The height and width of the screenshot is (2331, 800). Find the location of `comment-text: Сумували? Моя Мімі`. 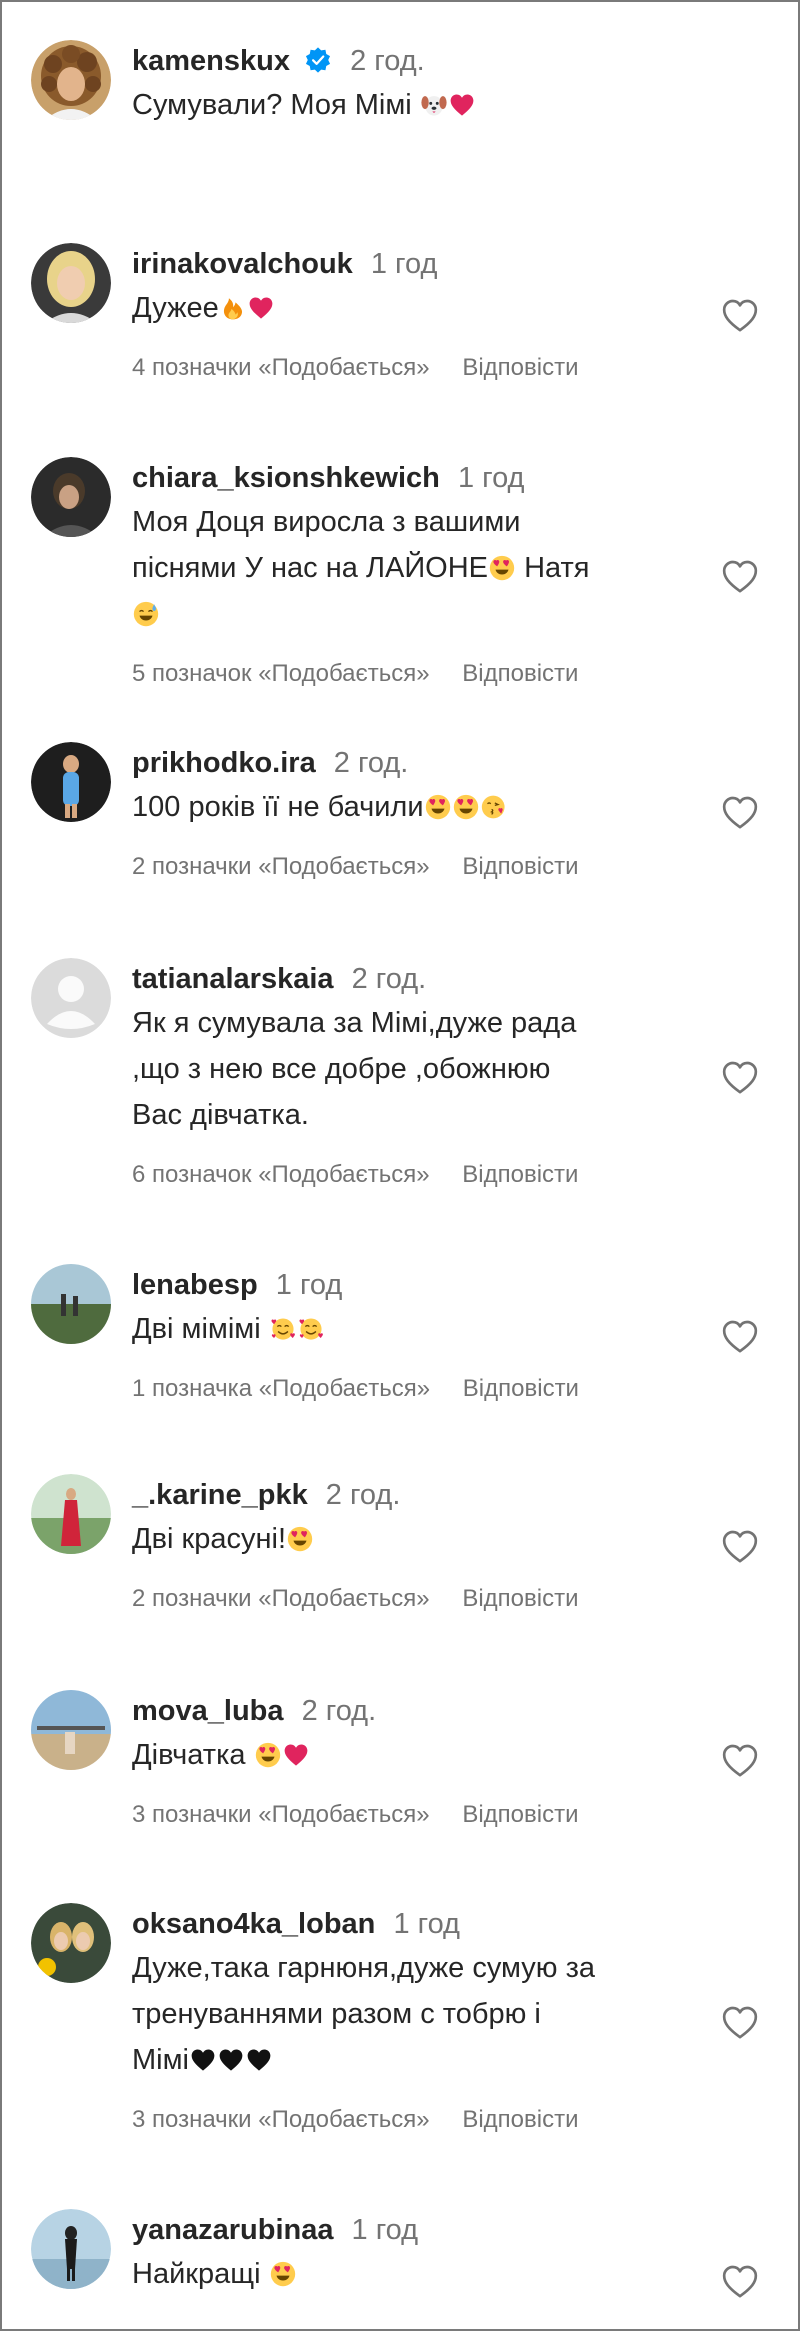

comment-text: Сумували? Моя Мімі is located at coordinates (412, 105).